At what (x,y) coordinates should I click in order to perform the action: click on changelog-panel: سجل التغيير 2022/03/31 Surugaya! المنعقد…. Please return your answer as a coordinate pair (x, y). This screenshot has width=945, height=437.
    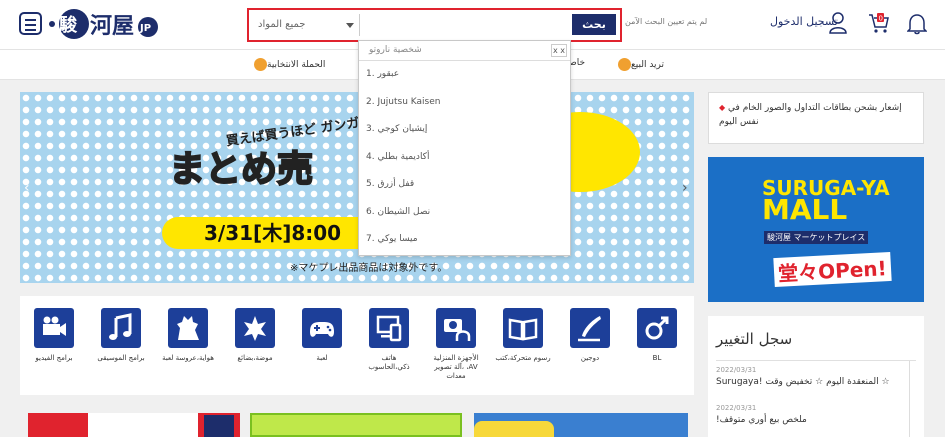
    Looking at the image, I should click on (816, 376).